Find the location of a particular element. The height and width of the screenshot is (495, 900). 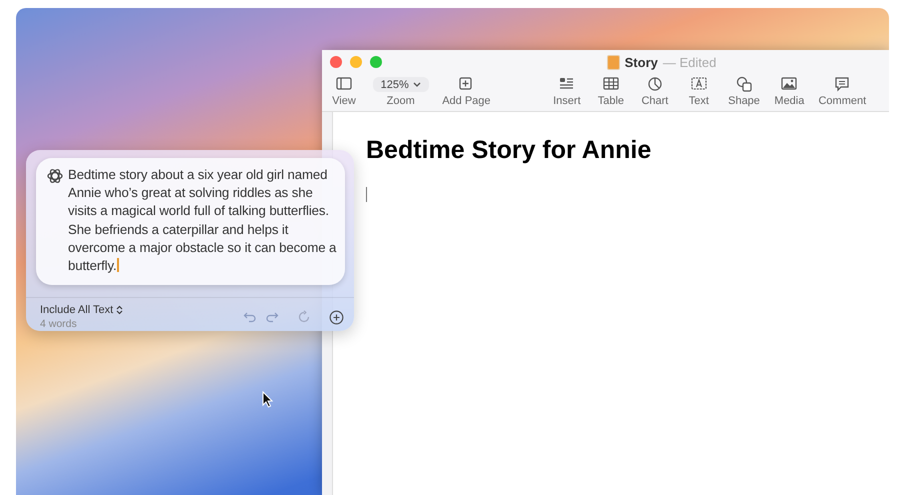

toolbar-button: Chart is located at coordinates (654, 91).